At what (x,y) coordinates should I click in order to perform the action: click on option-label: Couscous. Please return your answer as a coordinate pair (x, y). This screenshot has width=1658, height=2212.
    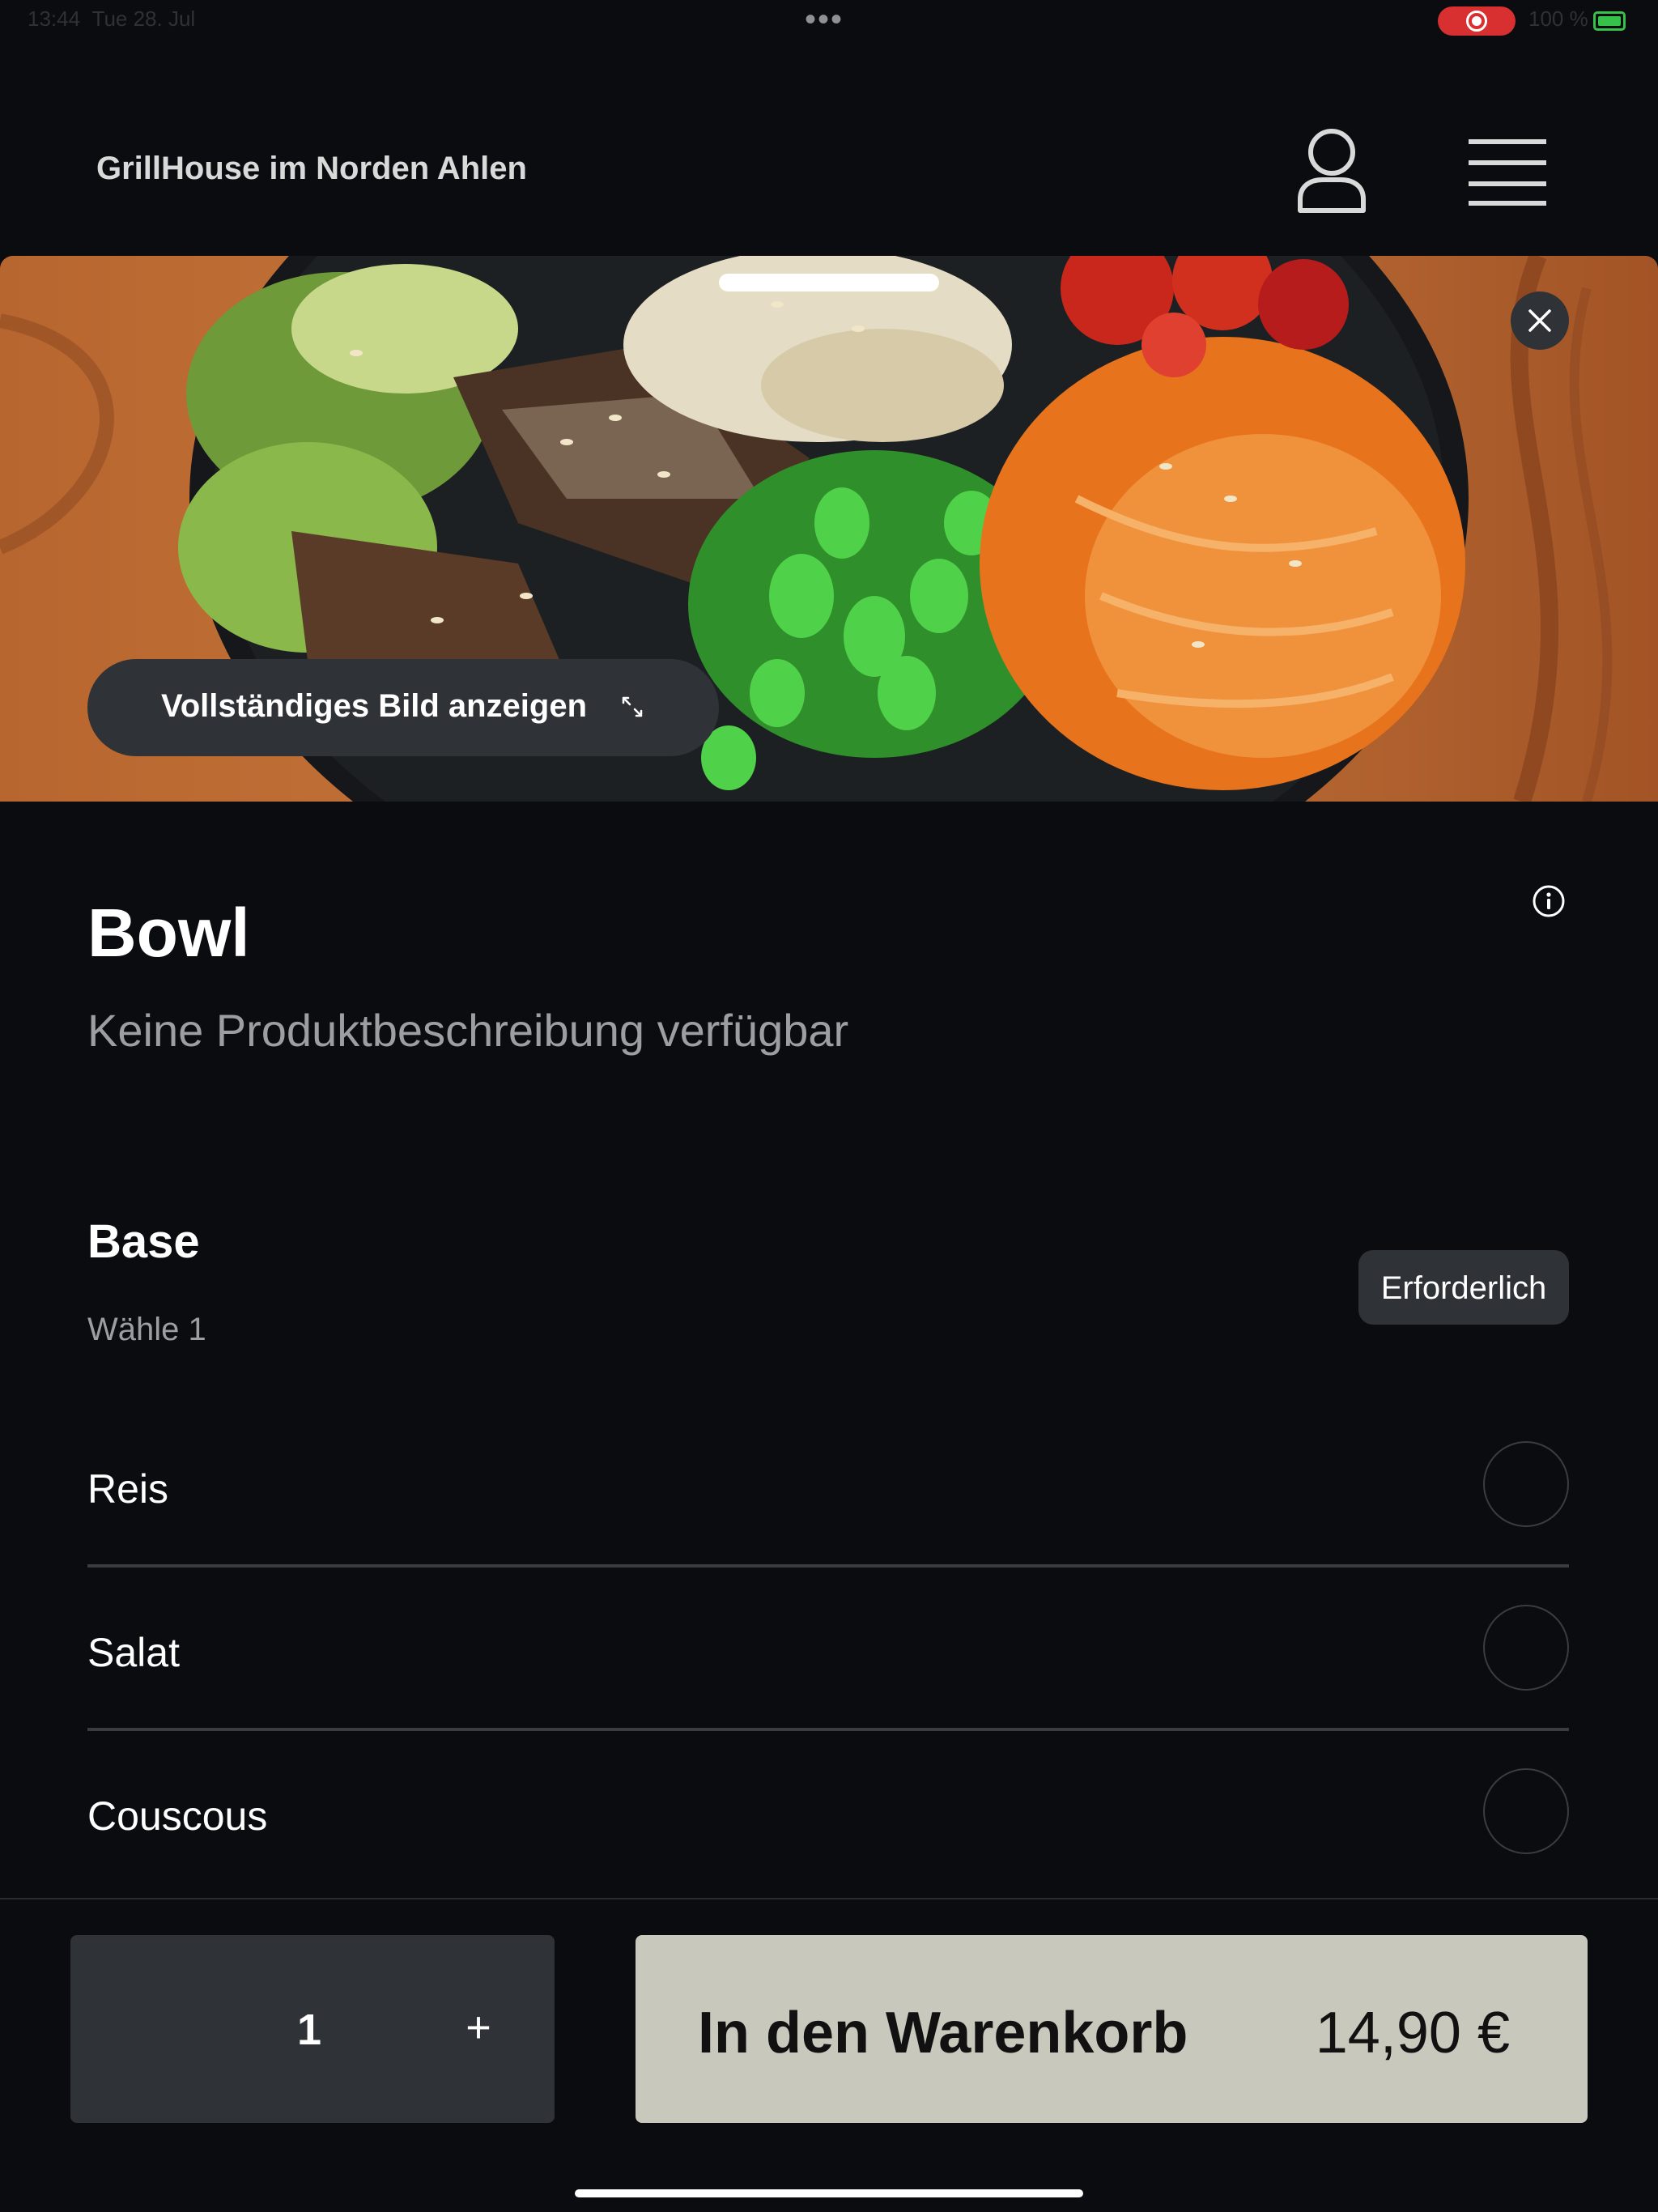
    Looking at the image, I should click on (177, 1816).